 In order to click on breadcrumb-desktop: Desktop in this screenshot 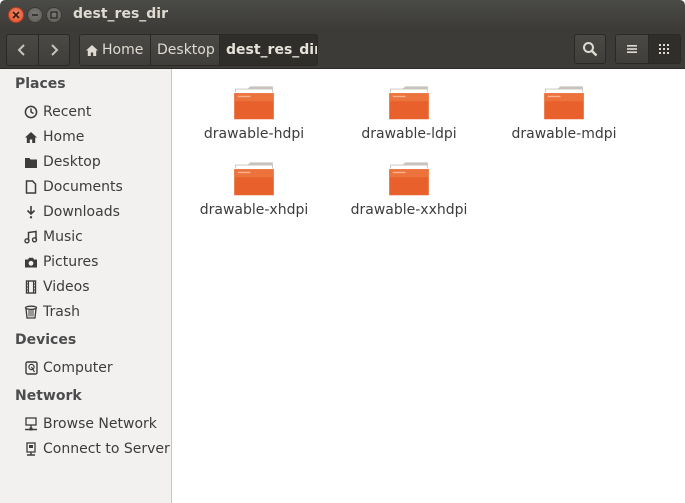, I will do `click(184, 50)`.